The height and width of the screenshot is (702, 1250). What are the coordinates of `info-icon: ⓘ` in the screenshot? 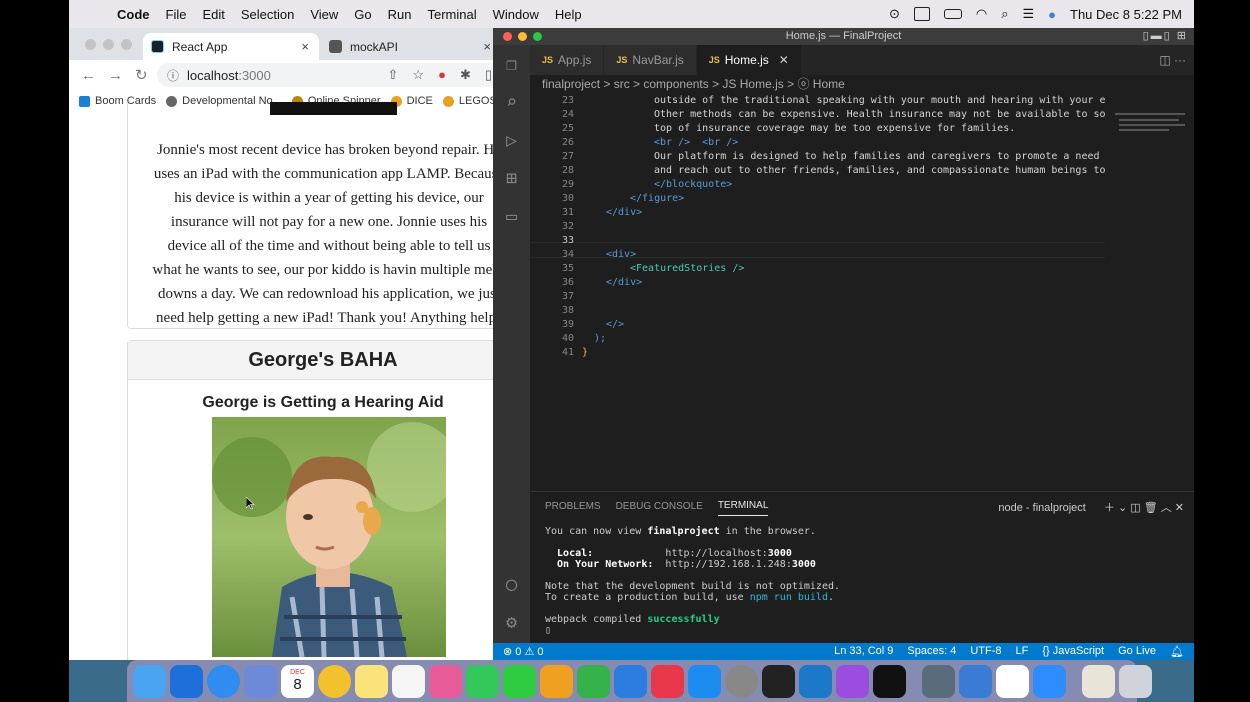 It's located at (173, 75).